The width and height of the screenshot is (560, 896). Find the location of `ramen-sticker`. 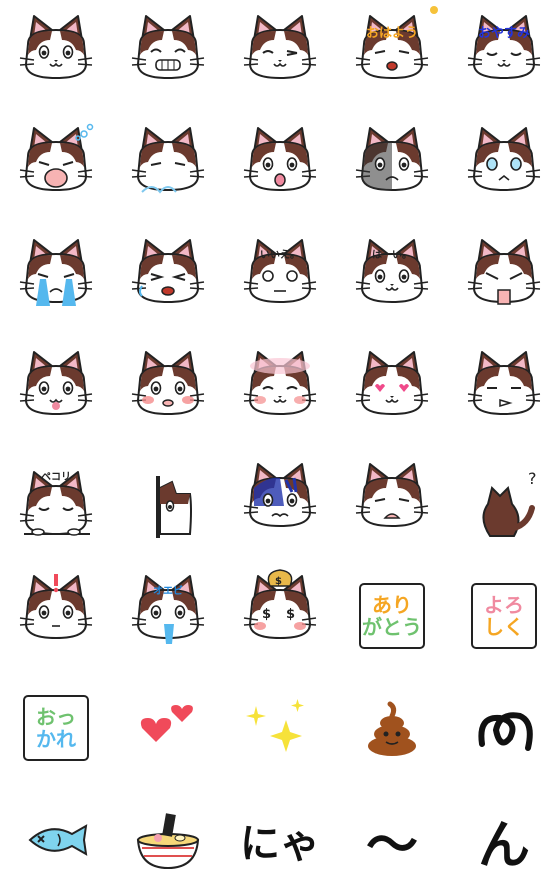

ramen-sticker is located at coordinates (168, 840).